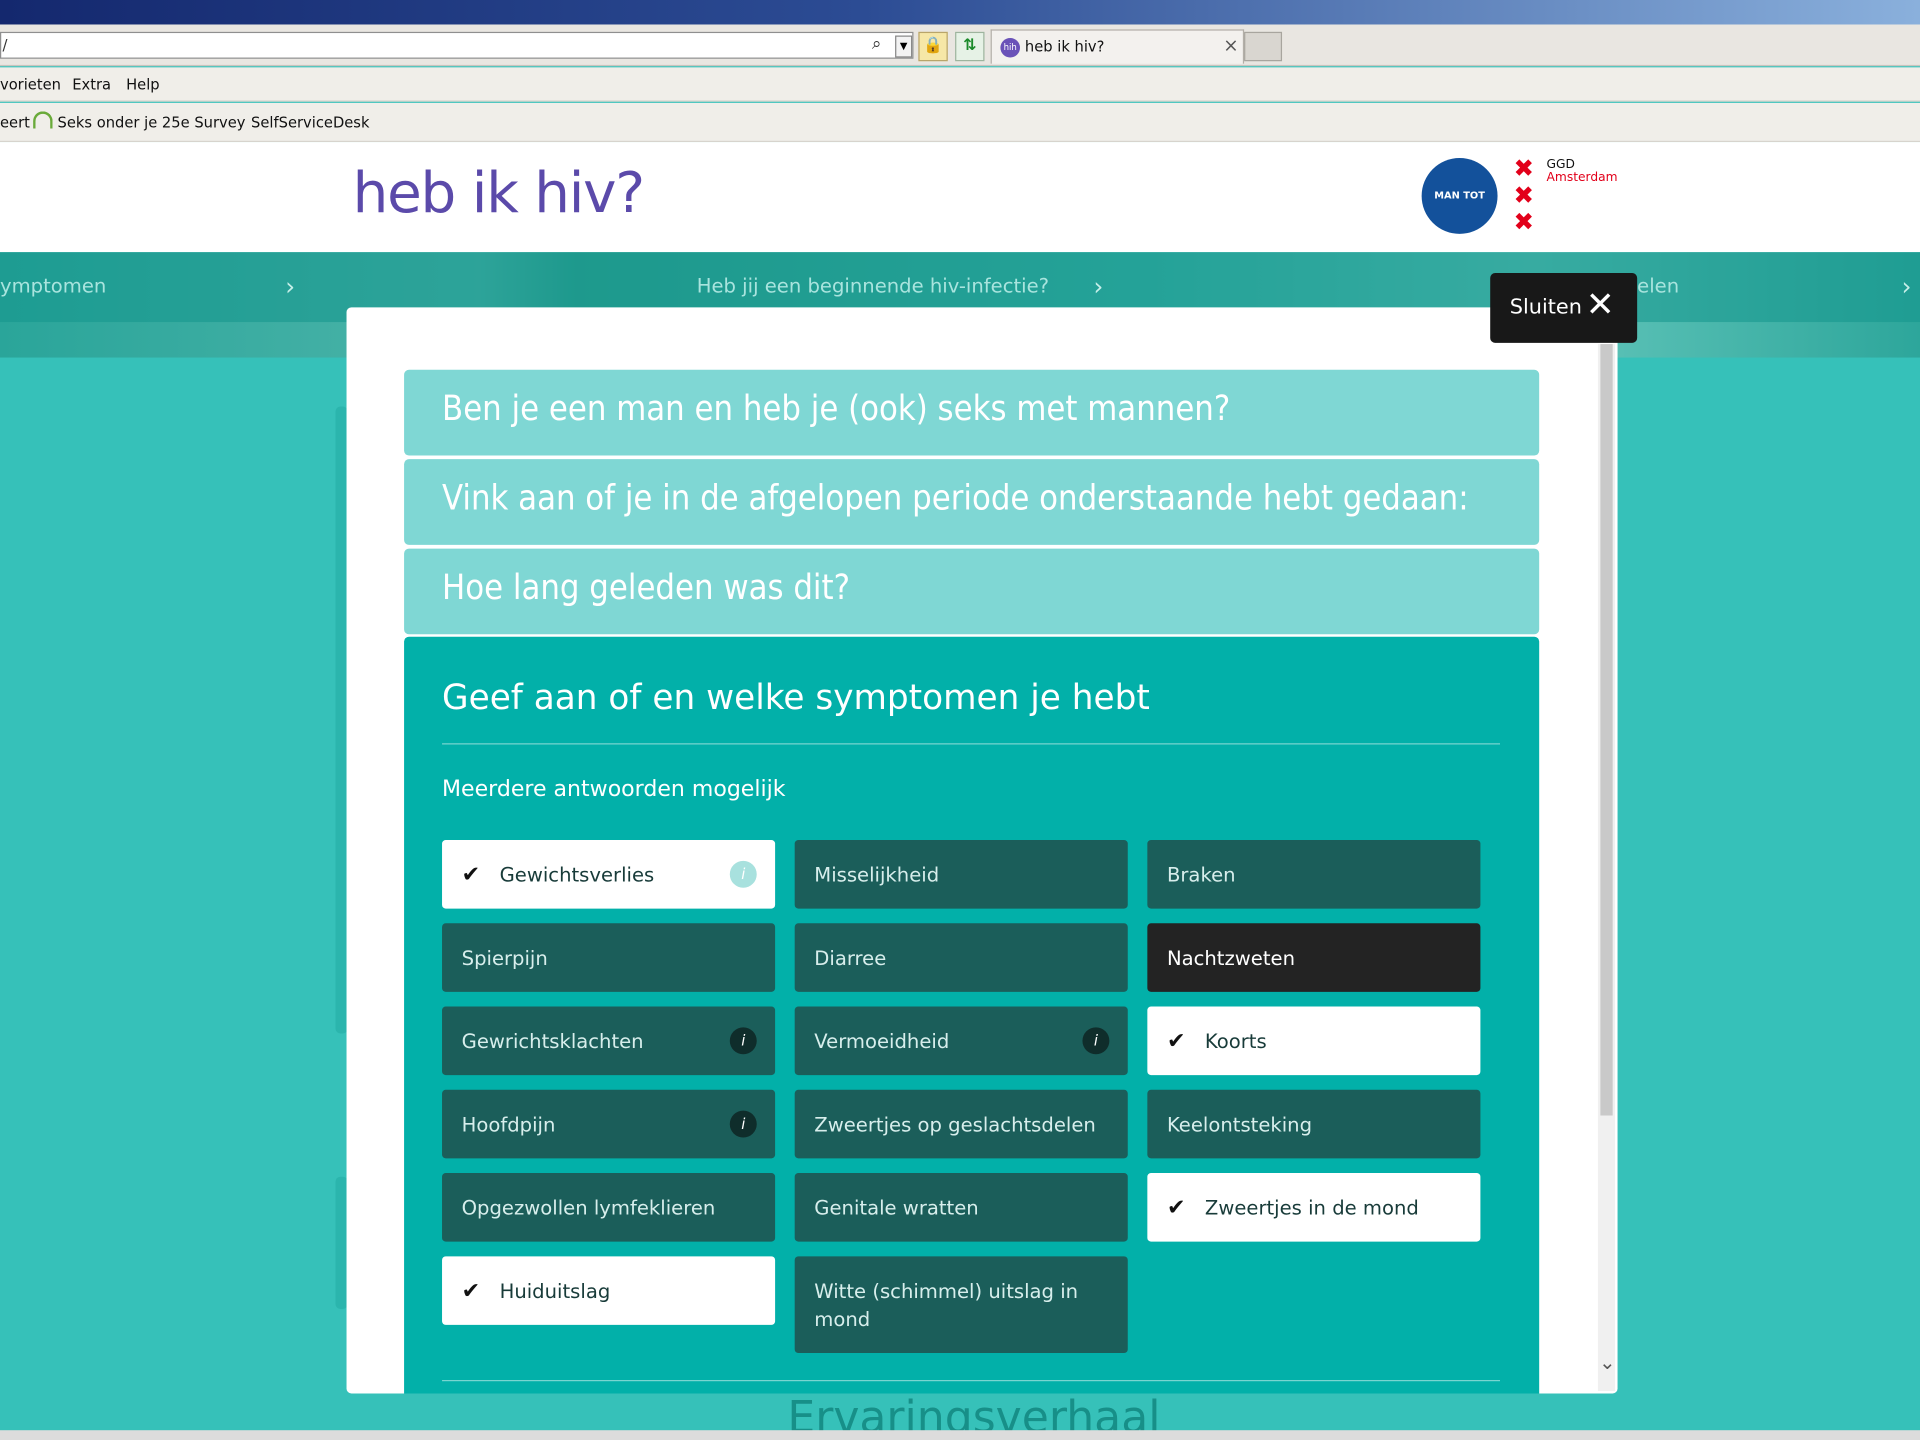 The height and width of the screenshot is (1440, 1920). I want to click on lock-icon: 🔒, so click(933, 46).